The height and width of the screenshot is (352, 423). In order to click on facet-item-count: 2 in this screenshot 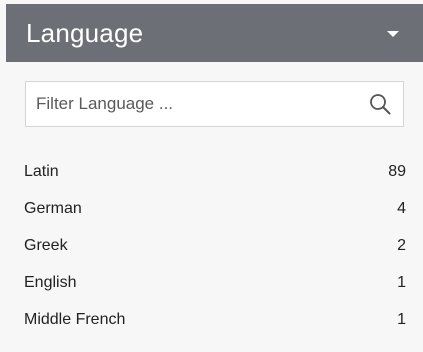, I will do `click(401, 245)`.